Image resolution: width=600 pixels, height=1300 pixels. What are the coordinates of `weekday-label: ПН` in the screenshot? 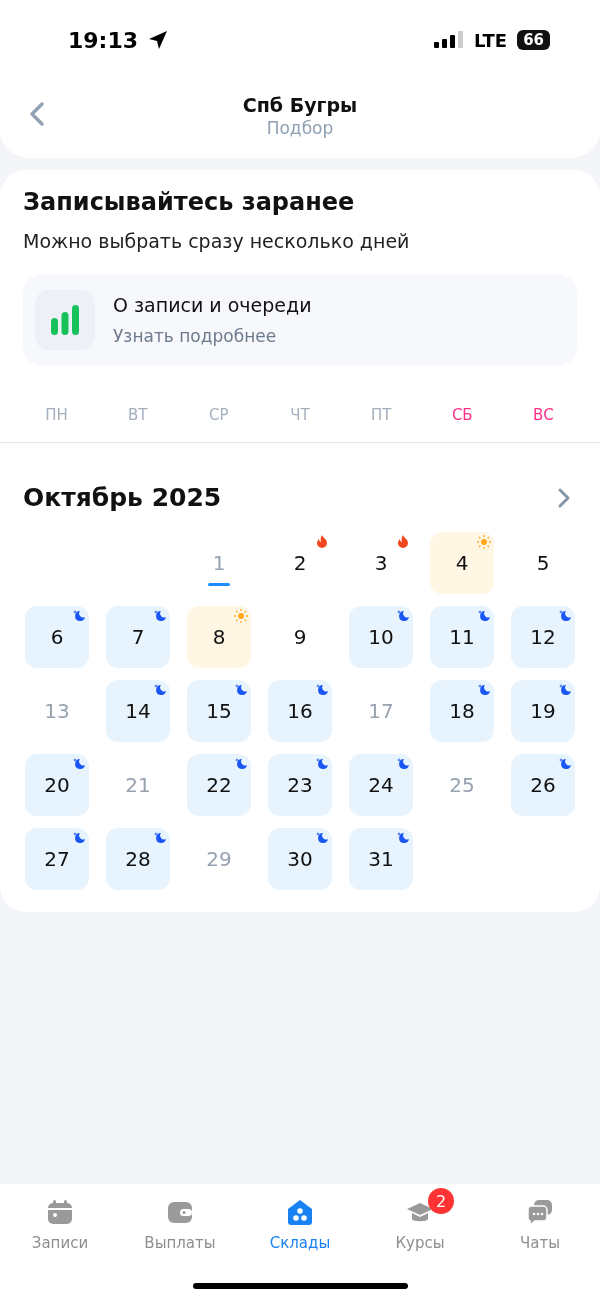 It's located at (56, 415).